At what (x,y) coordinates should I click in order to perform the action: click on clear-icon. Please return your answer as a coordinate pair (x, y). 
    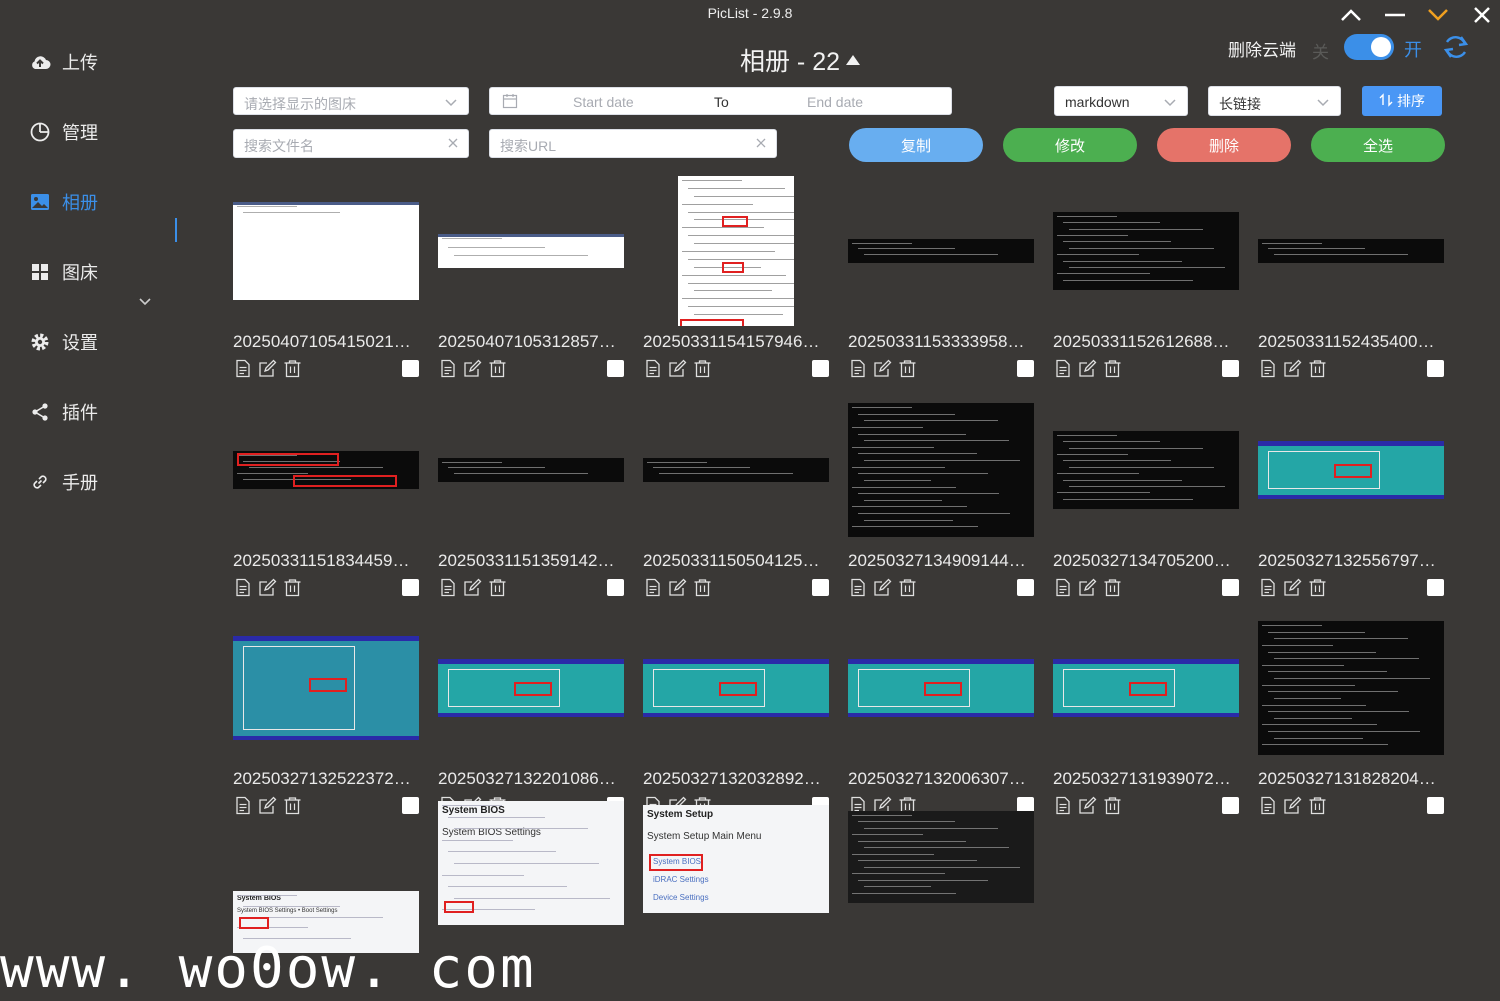
    Looking at the image, I should click on (761, 144).